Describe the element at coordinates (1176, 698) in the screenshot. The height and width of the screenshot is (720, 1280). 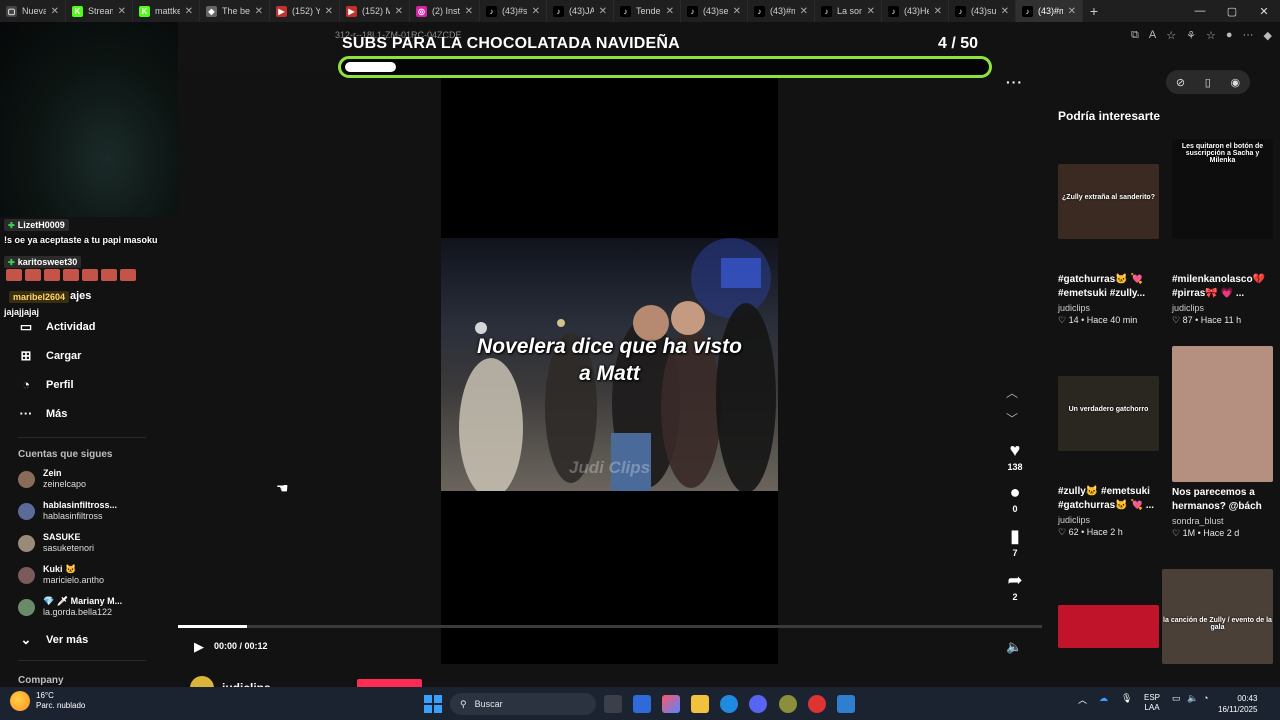
I see `wifi-icon: ▭` at that location.